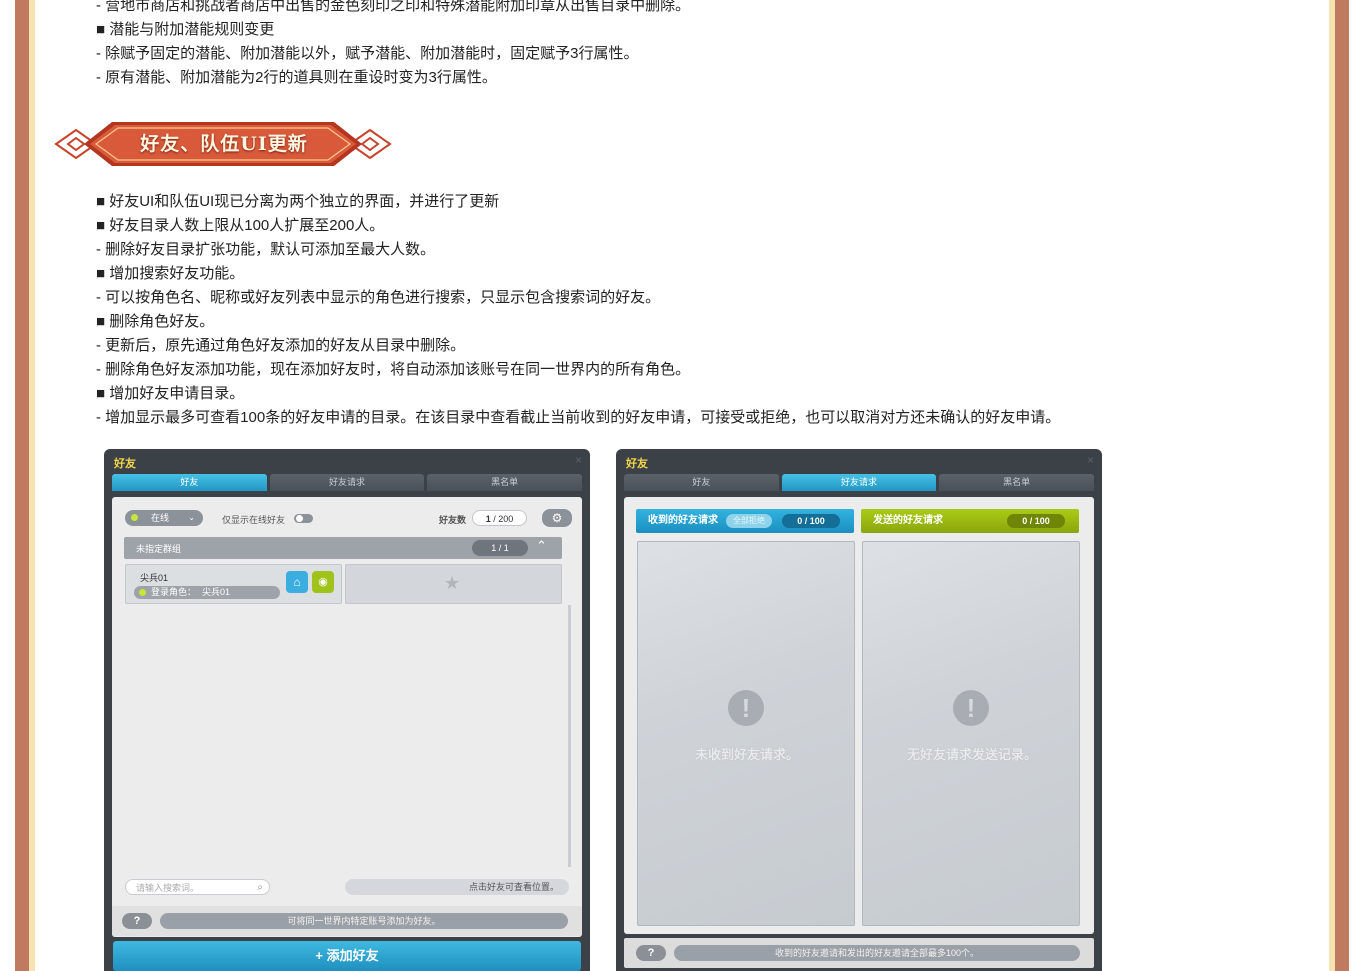 This screenshot has width=1364, height=971. Describe the element at coordinates (367, 53) in the screenshot. I see `text-line: - 除赋予固定的潜能、附加潜能以外，赋予潜能、附加潜能时，固定赋予3行属性。` at that location.